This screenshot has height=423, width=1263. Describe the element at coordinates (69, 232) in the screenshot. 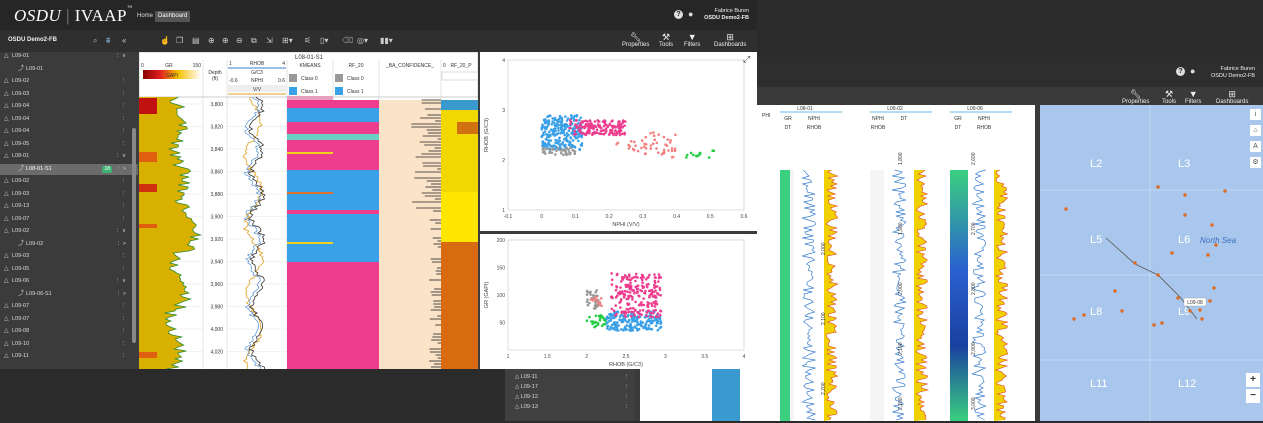

I see `sidebar-item: △ L09-02 ⋮ ∨` at that location.